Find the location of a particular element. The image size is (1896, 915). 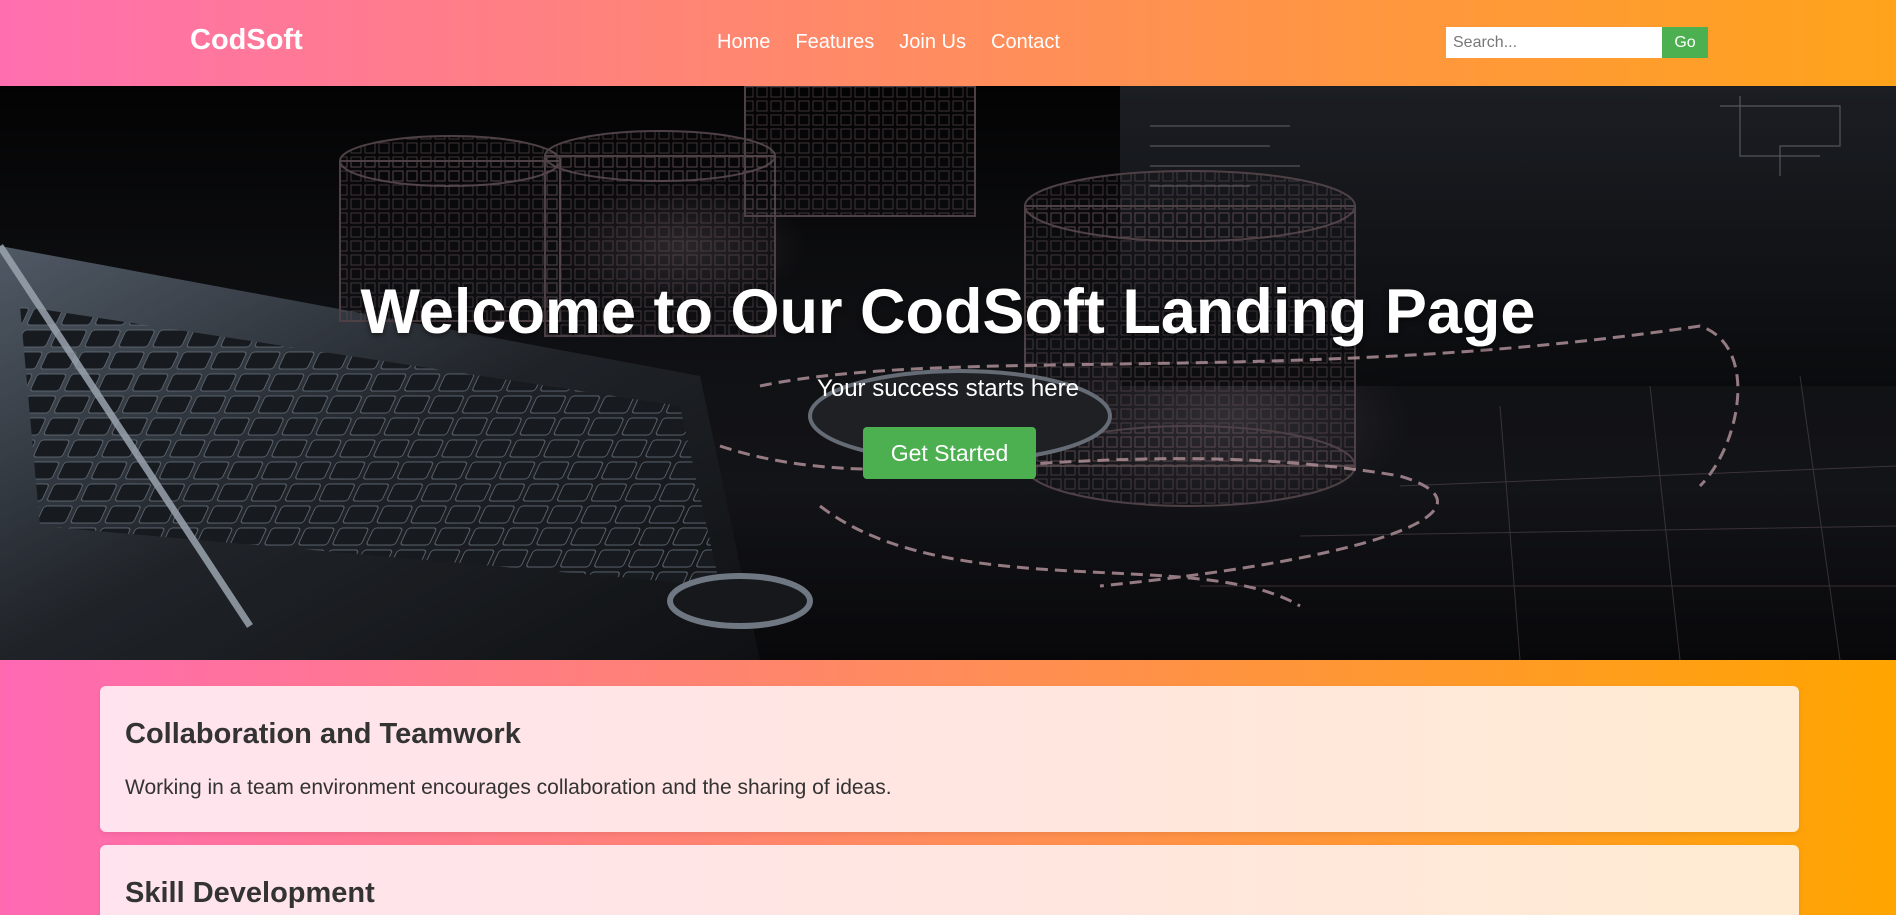

hero-subtitle: Your success starts here is located at coordinates (948, 388).